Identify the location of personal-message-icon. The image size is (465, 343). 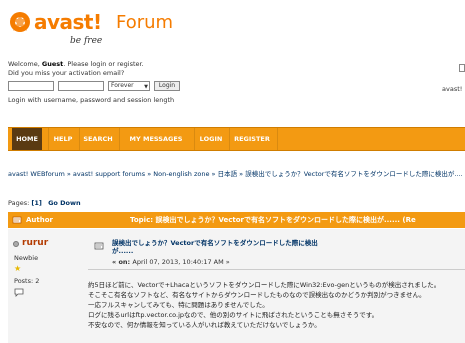
(19, 292).